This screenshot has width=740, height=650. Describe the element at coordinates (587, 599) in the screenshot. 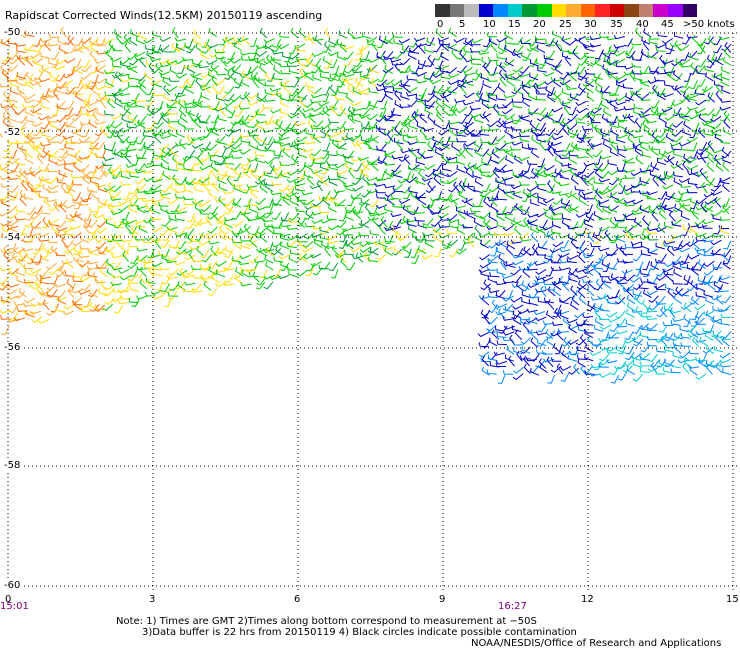

I see `x-tick-label: 12` at that location.